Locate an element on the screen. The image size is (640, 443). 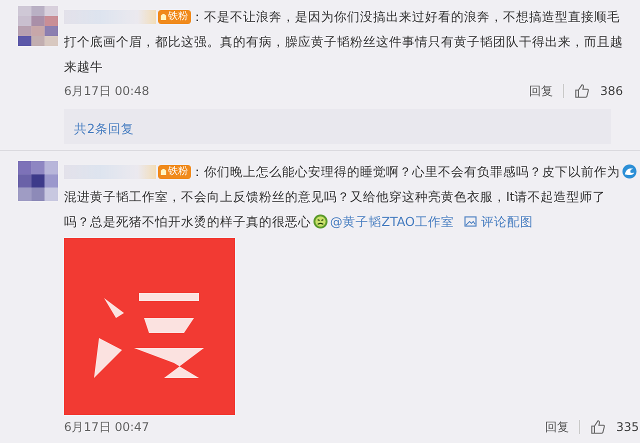
comment-text: 打个底画个眉，都比这强。真的有病，臊应黄子韬粉丝这件事情只有黄子韬团队干得出来，而且越 is located at coordinates (343, 42).